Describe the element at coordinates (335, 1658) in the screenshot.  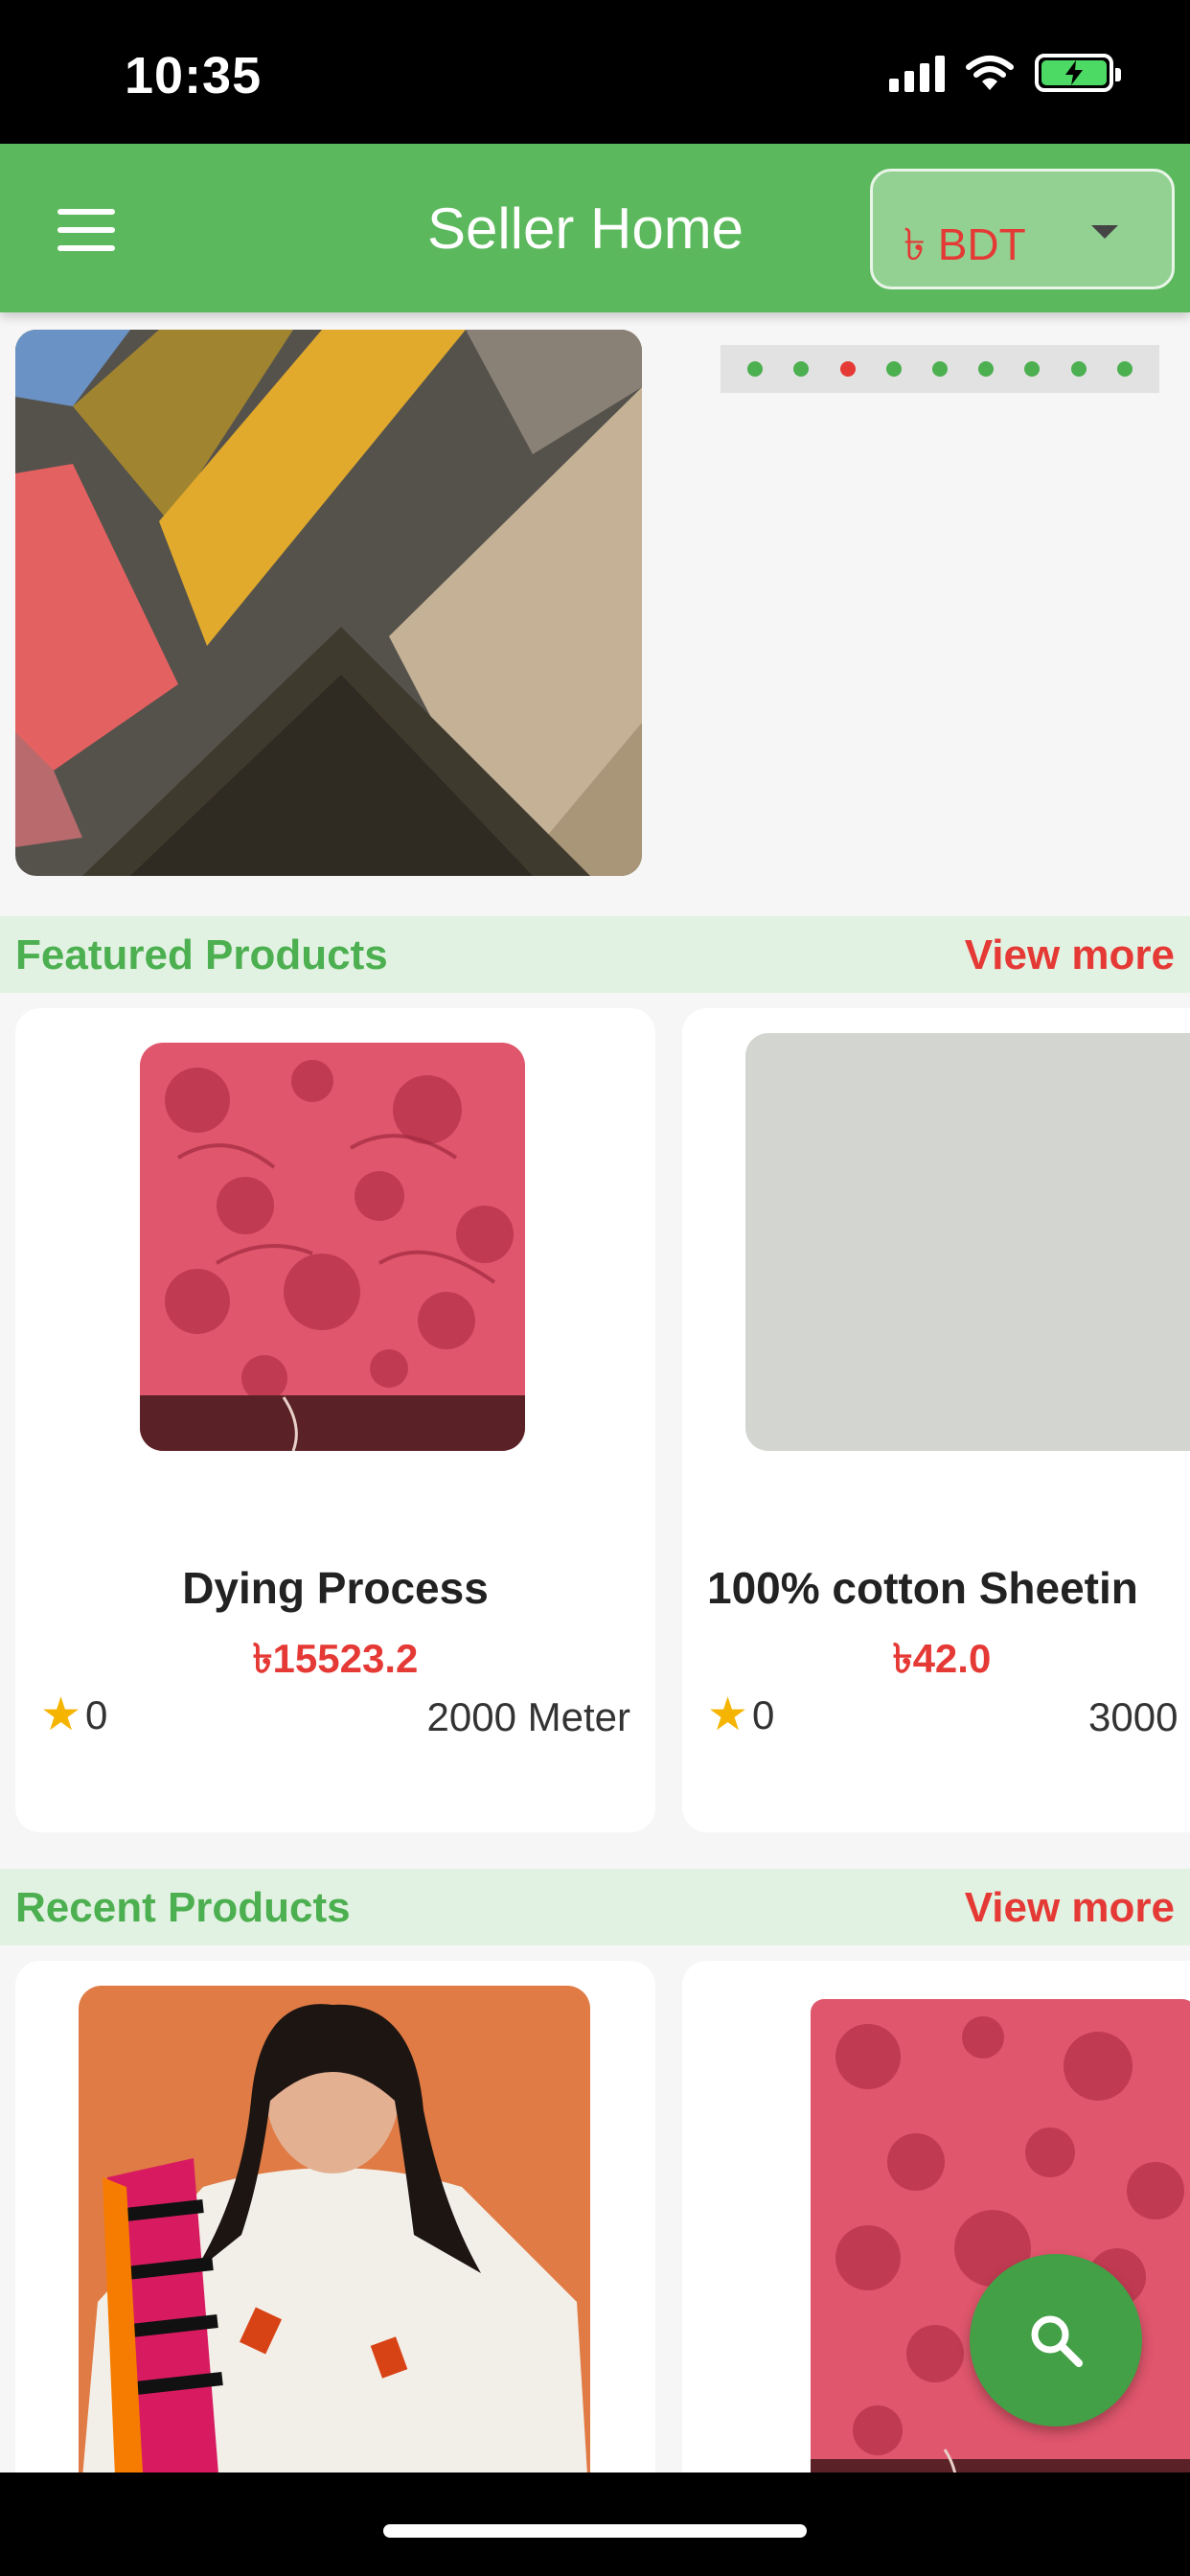
I see `product-price: ৳15523.2` at that location.